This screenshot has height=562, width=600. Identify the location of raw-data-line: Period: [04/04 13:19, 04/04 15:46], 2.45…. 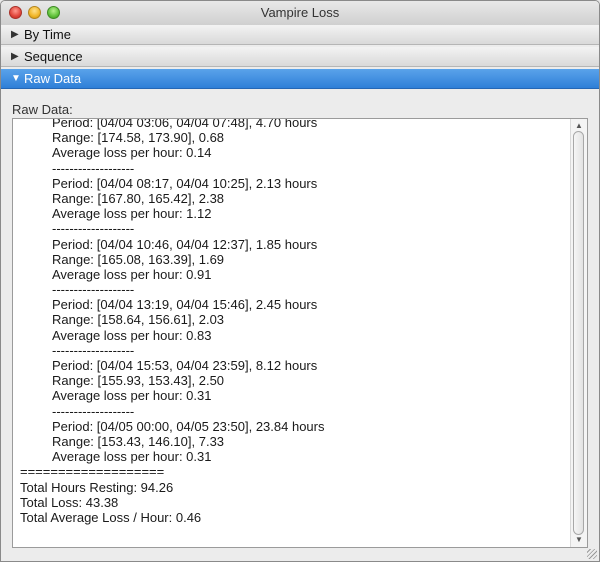
(185, 305).